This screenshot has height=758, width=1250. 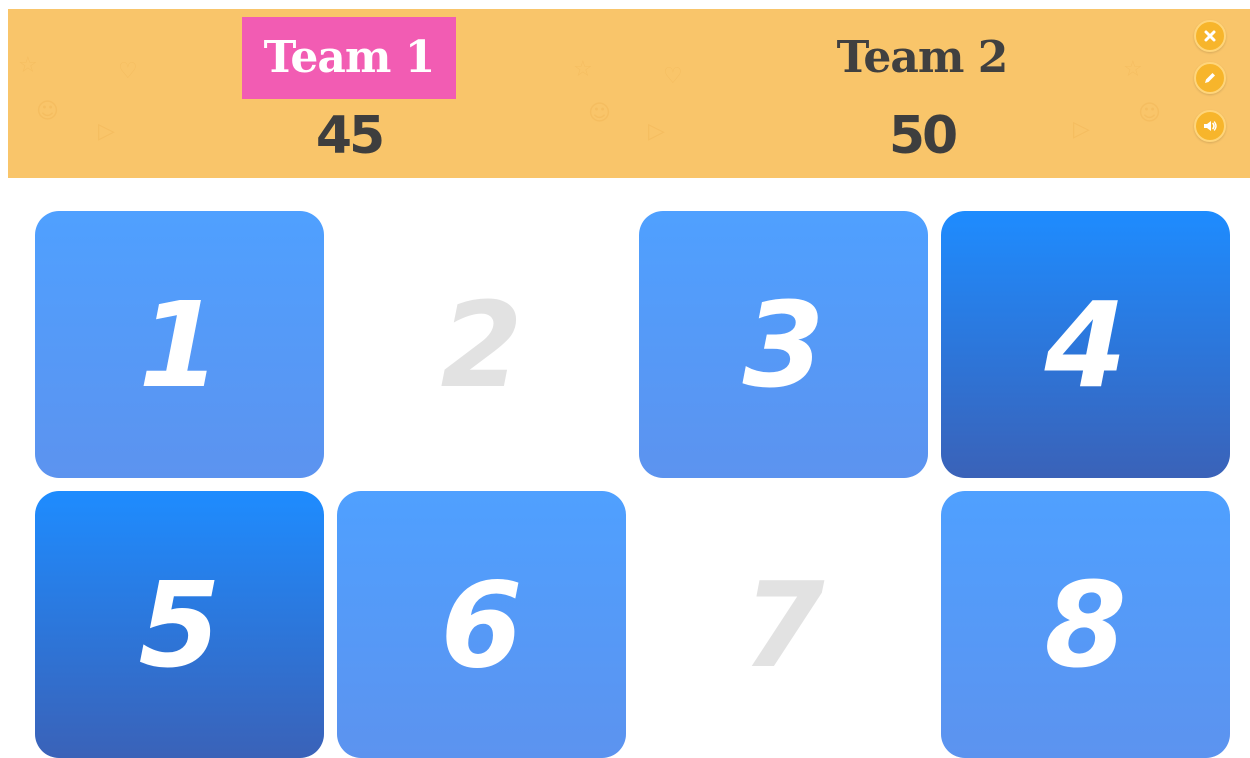 I want to click on tile-8: 8, so click(x=1085, y=624).